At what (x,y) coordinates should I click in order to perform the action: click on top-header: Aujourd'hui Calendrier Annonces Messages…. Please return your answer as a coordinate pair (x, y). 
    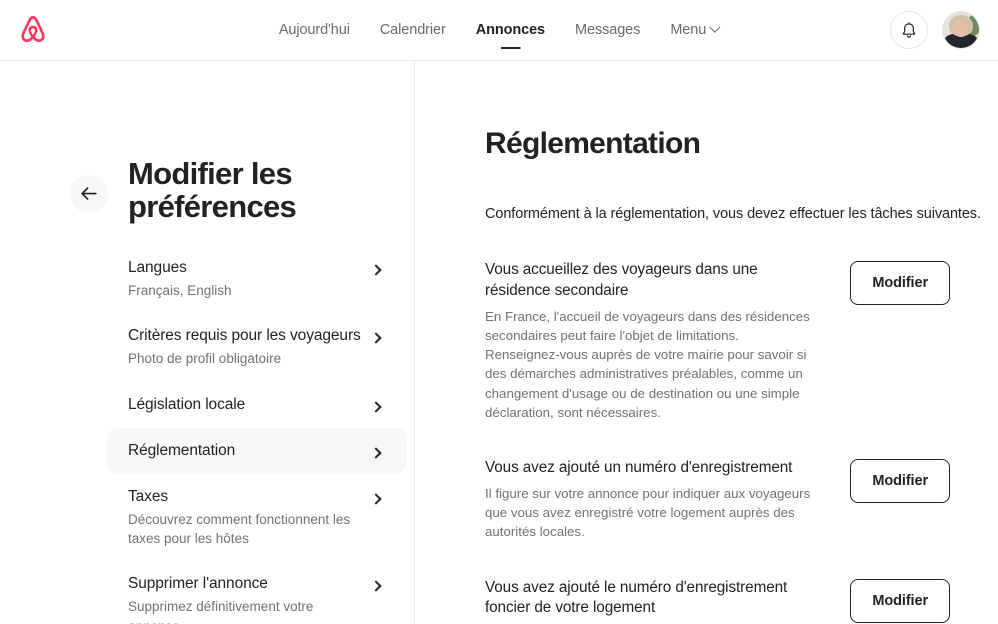
    Looking at the image, I should click on (499, 30).